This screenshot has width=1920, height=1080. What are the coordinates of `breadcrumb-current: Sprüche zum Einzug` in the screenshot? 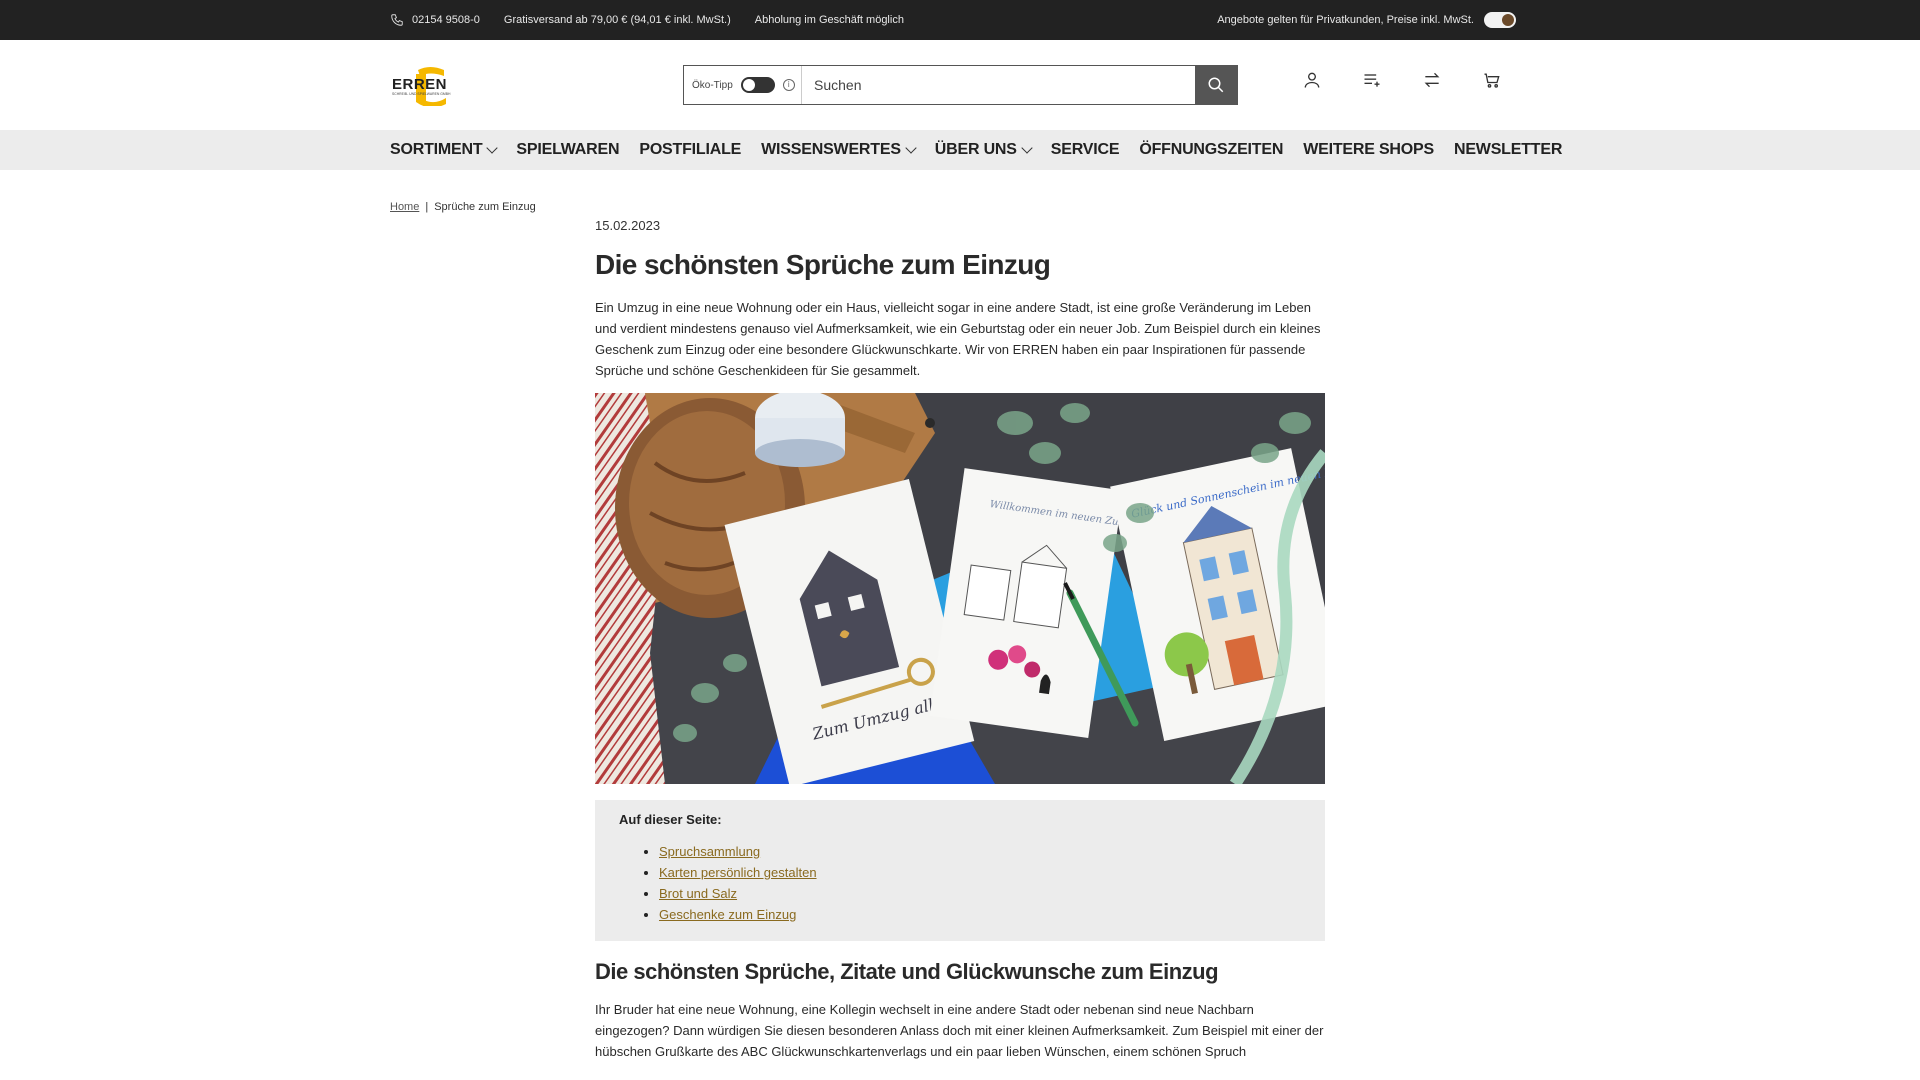 It's located at (485, 207).